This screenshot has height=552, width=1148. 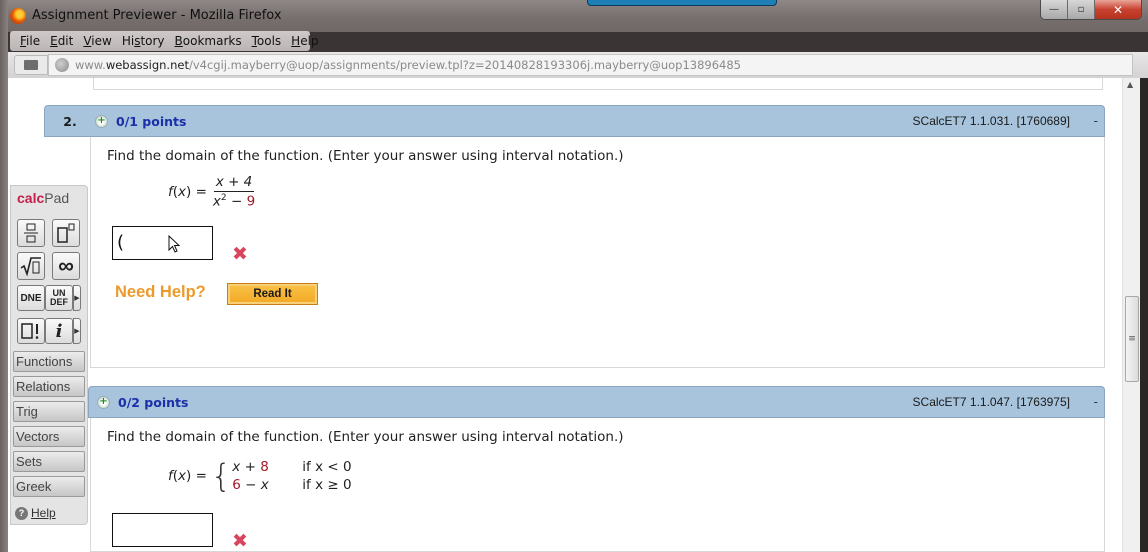 I want to click on calcpad-fraction-button, so click(x=31, y=233).